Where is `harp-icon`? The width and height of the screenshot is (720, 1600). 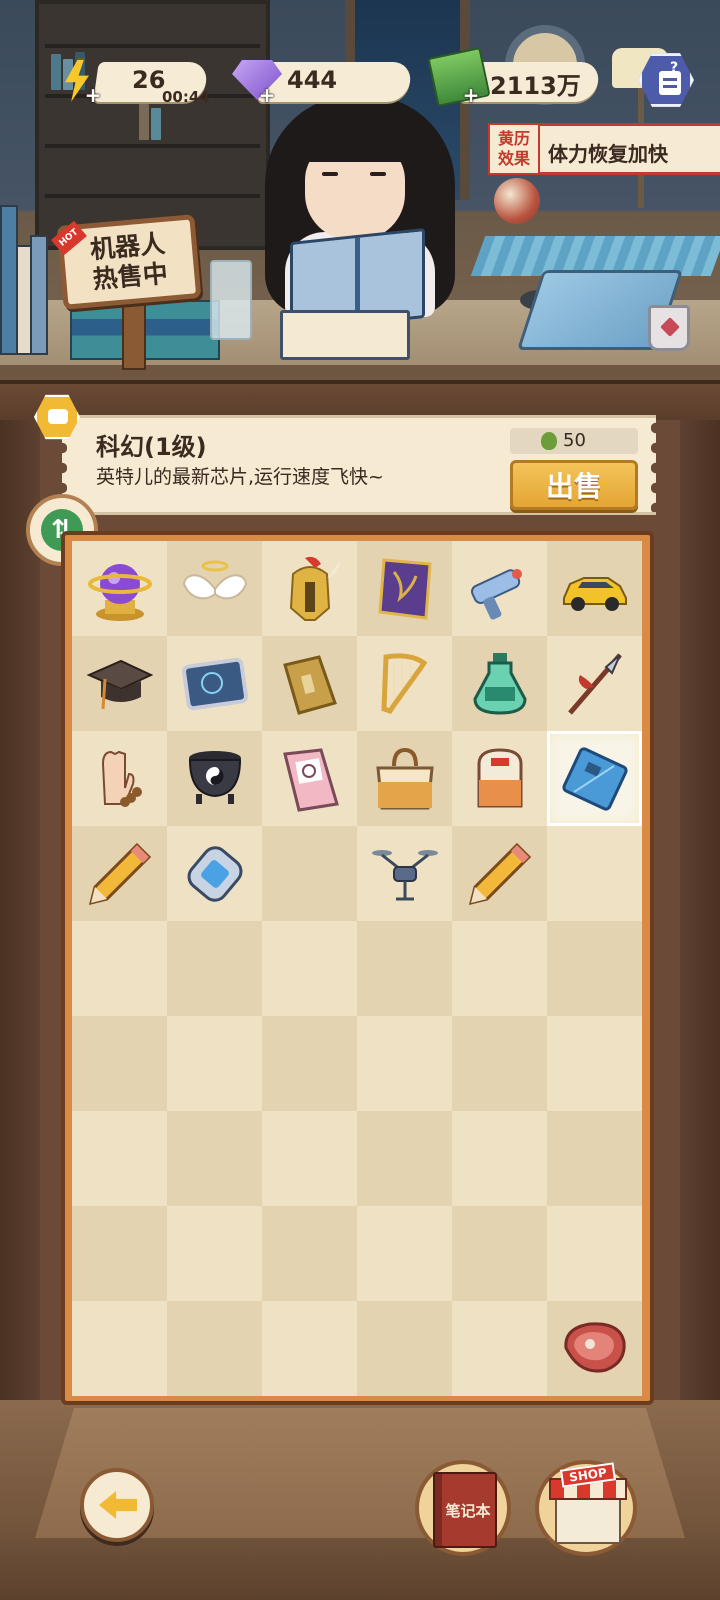
harp-icon is located at coordinates (405, 684).